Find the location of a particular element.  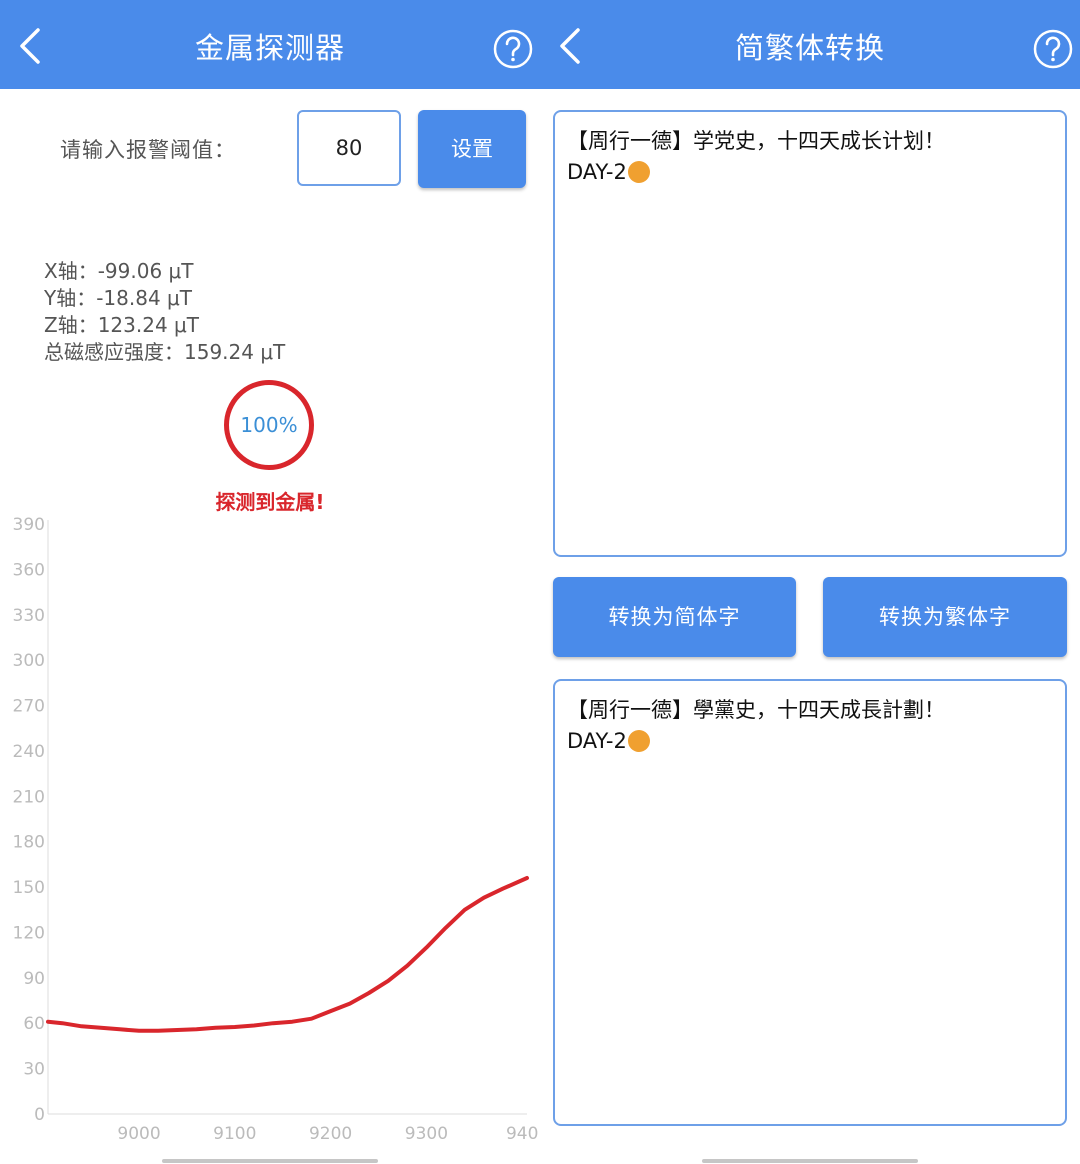

x-tick-label: 9300 is located at coordinates (426, 1134).